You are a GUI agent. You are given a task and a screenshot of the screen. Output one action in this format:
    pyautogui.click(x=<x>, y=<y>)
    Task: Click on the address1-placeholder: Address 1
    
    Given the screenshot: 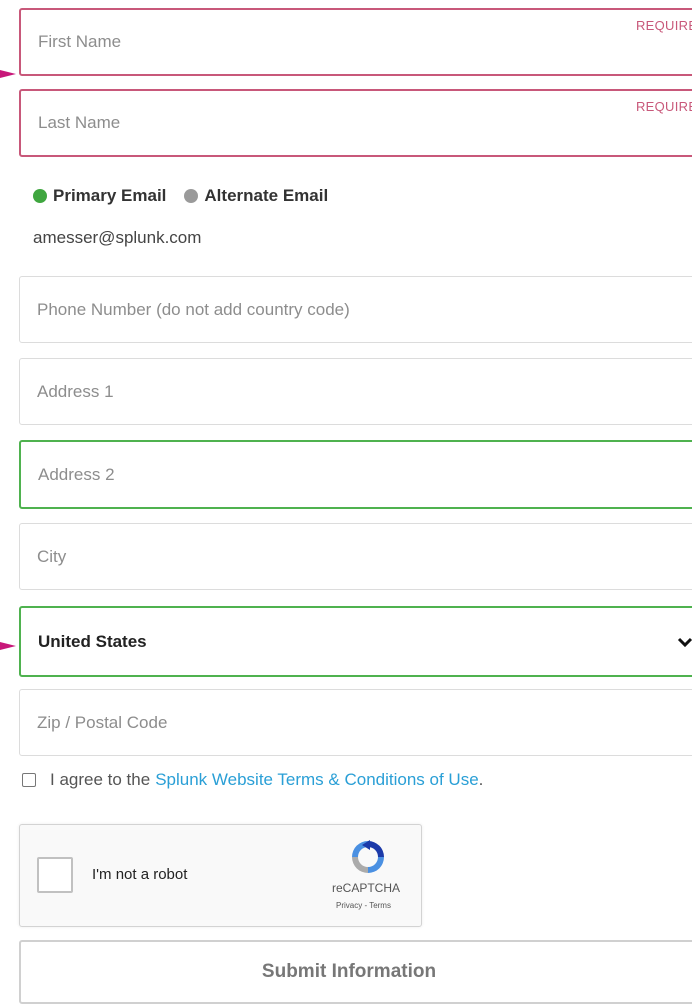 What is the action you would take?
    pyautogui.click(x=75, y=391)
    